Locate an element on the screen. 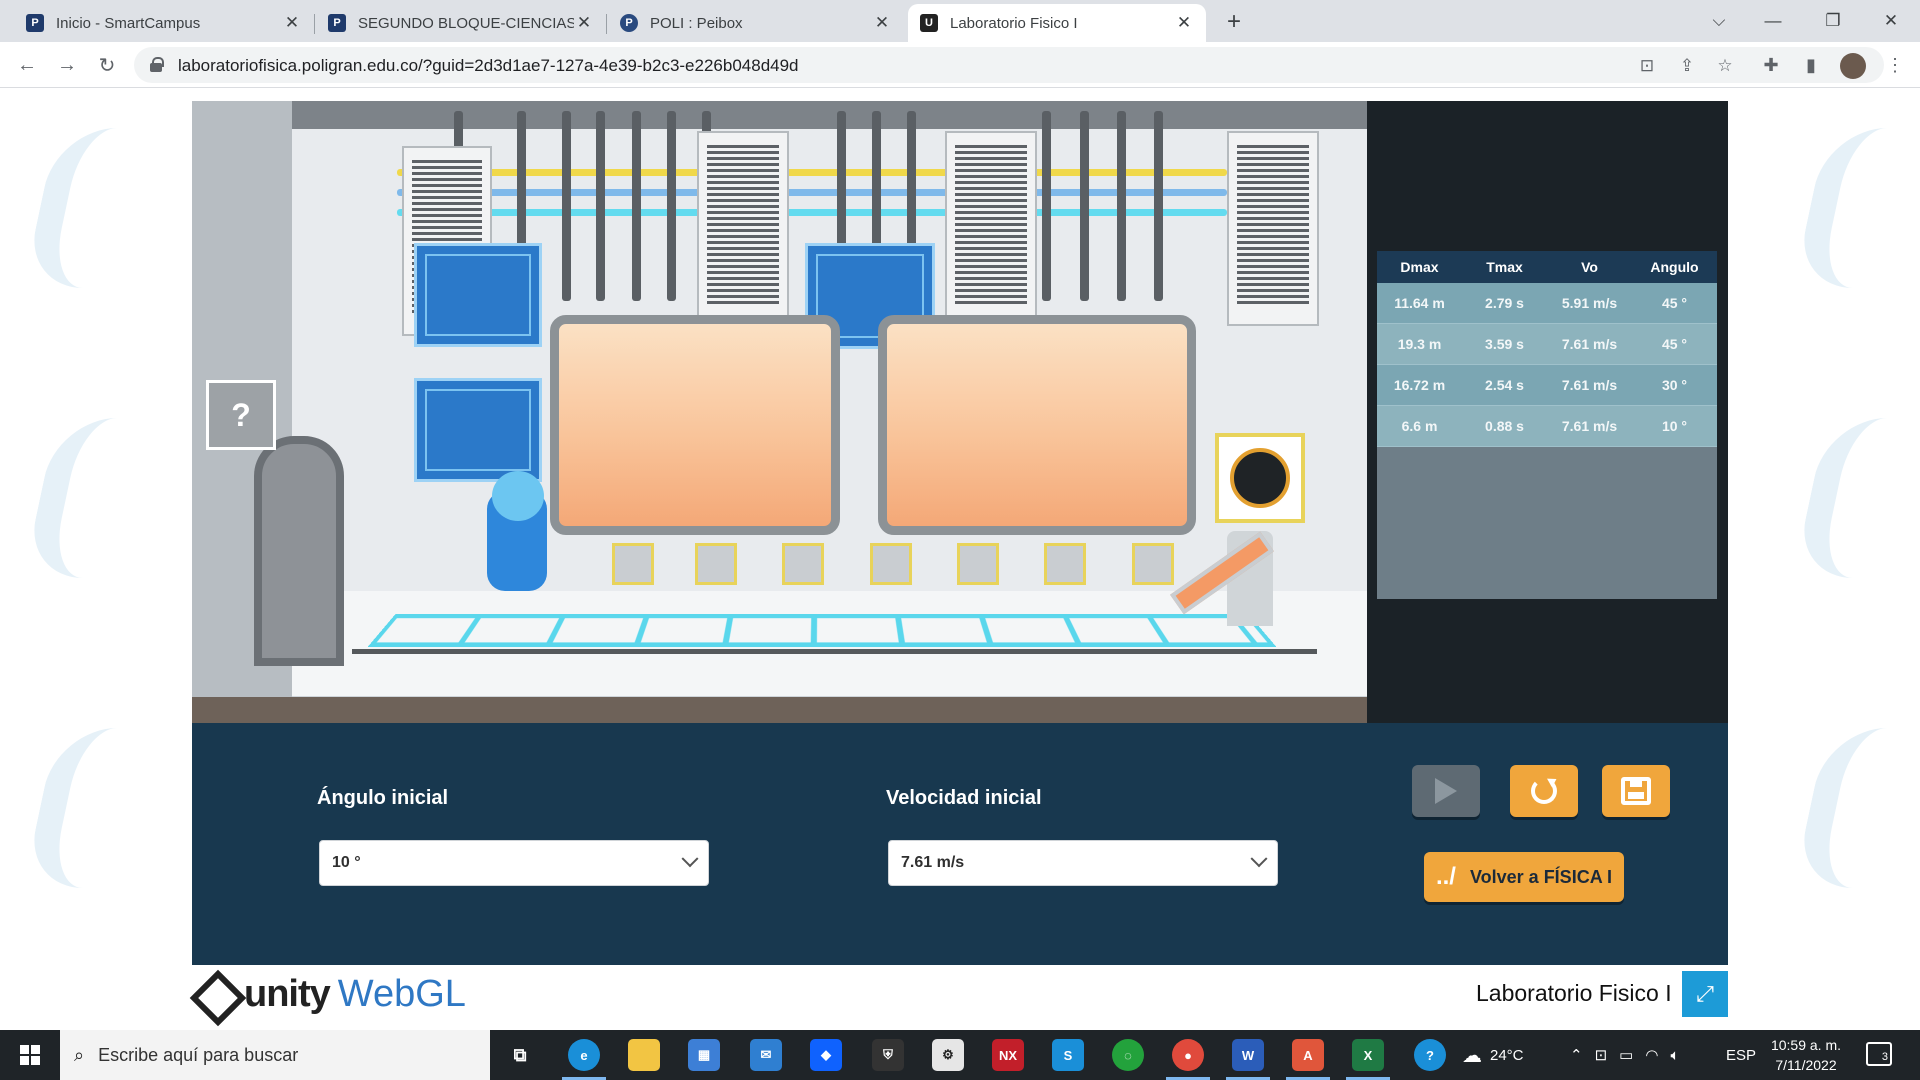 The image size is (1920, 1080). browser-menu-icon: ⋮ is located at coordinates (1895, 65).